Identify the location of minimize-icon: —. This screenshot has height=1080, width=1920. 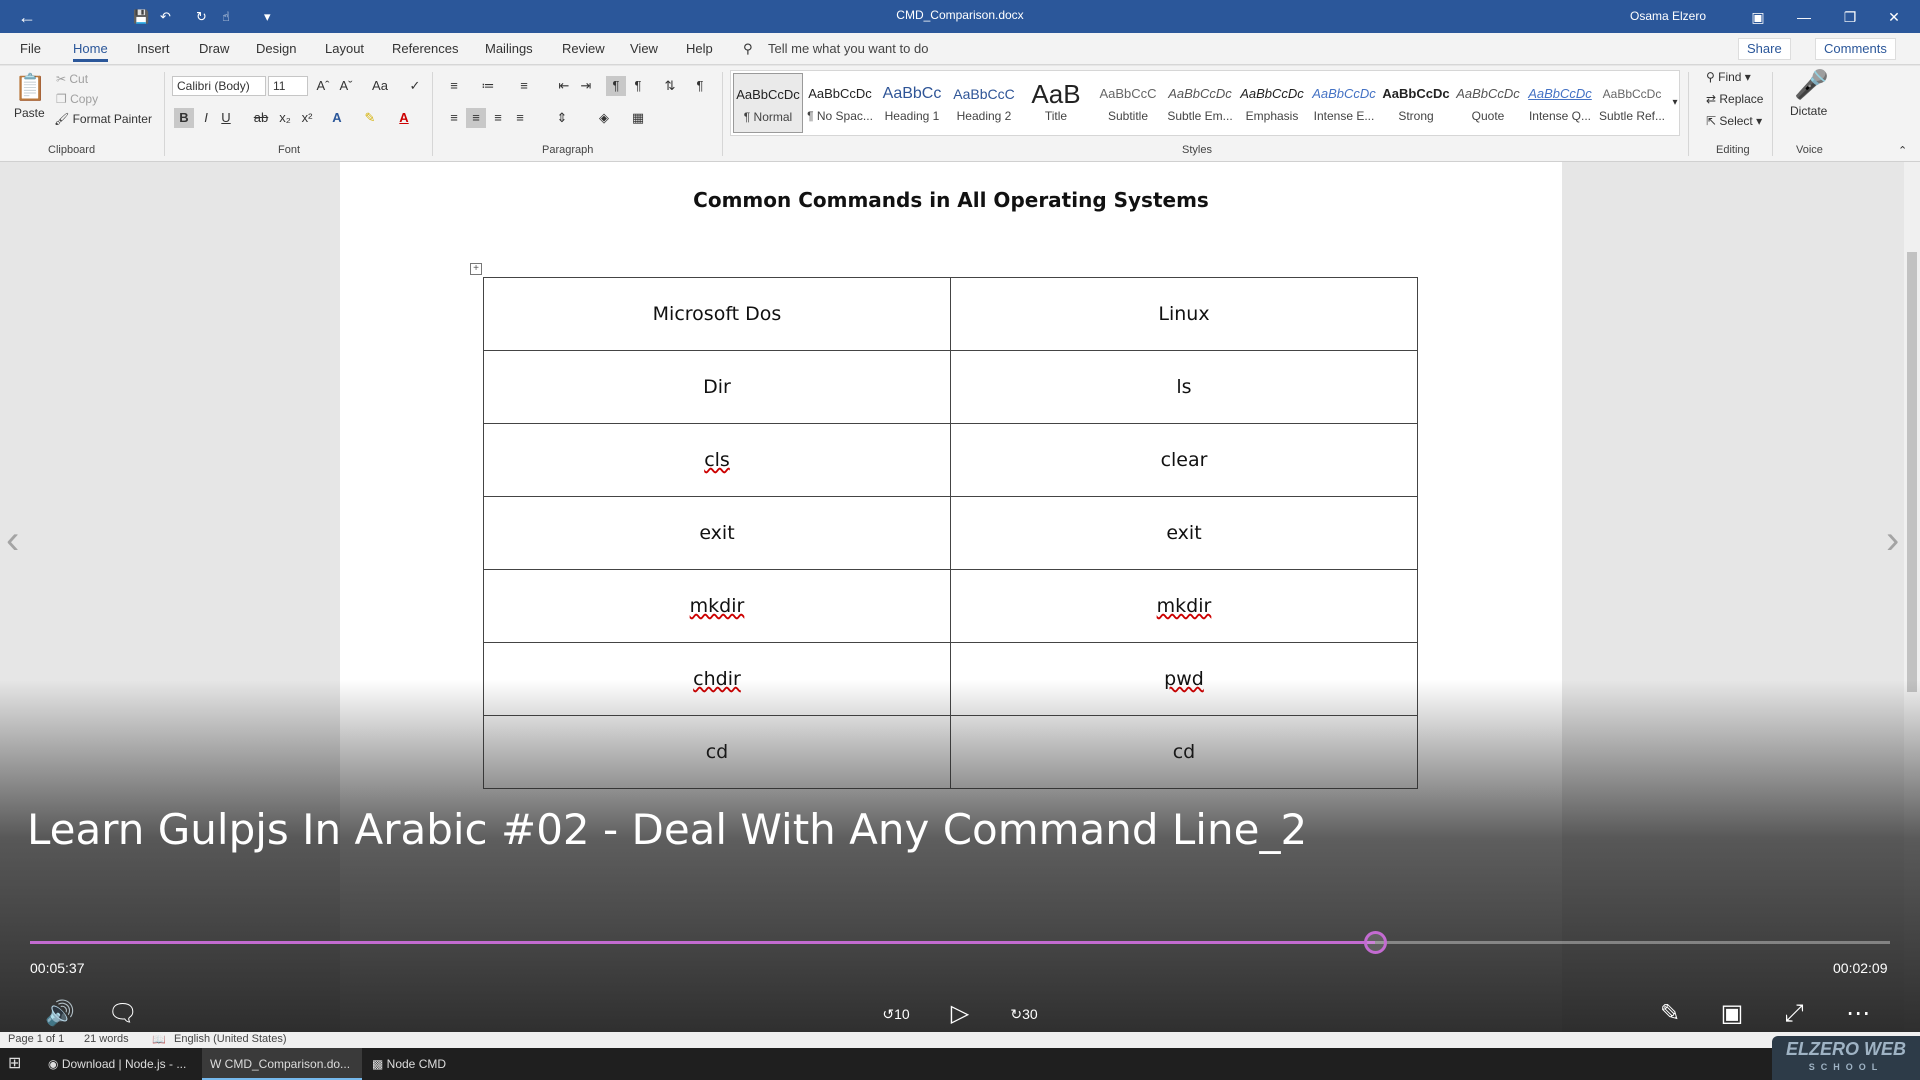
(1804, 17).